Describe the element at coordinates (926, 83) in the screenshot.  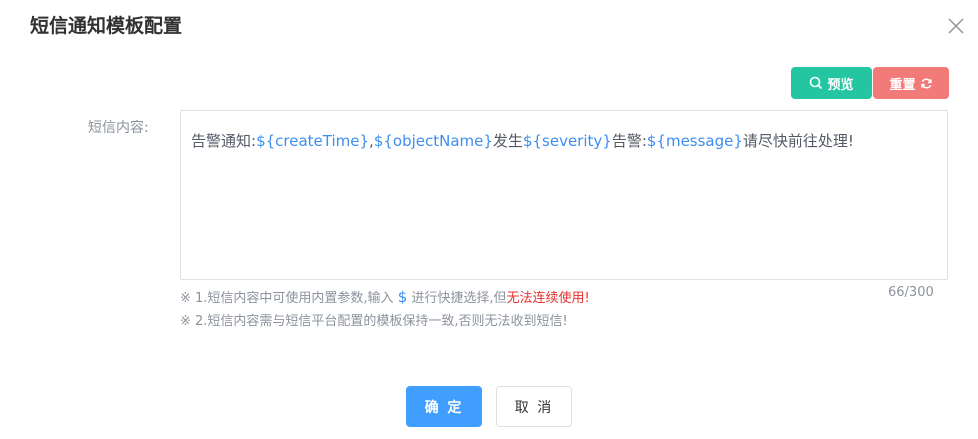
I see `refresh-icon` at that location.